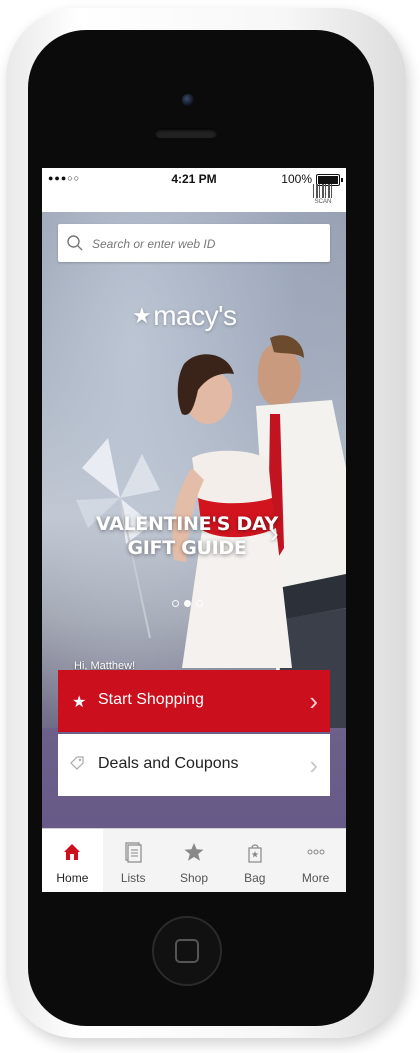  I want to click on banner-title-line1: VALENTINE'S DAY, so click(187, 524).